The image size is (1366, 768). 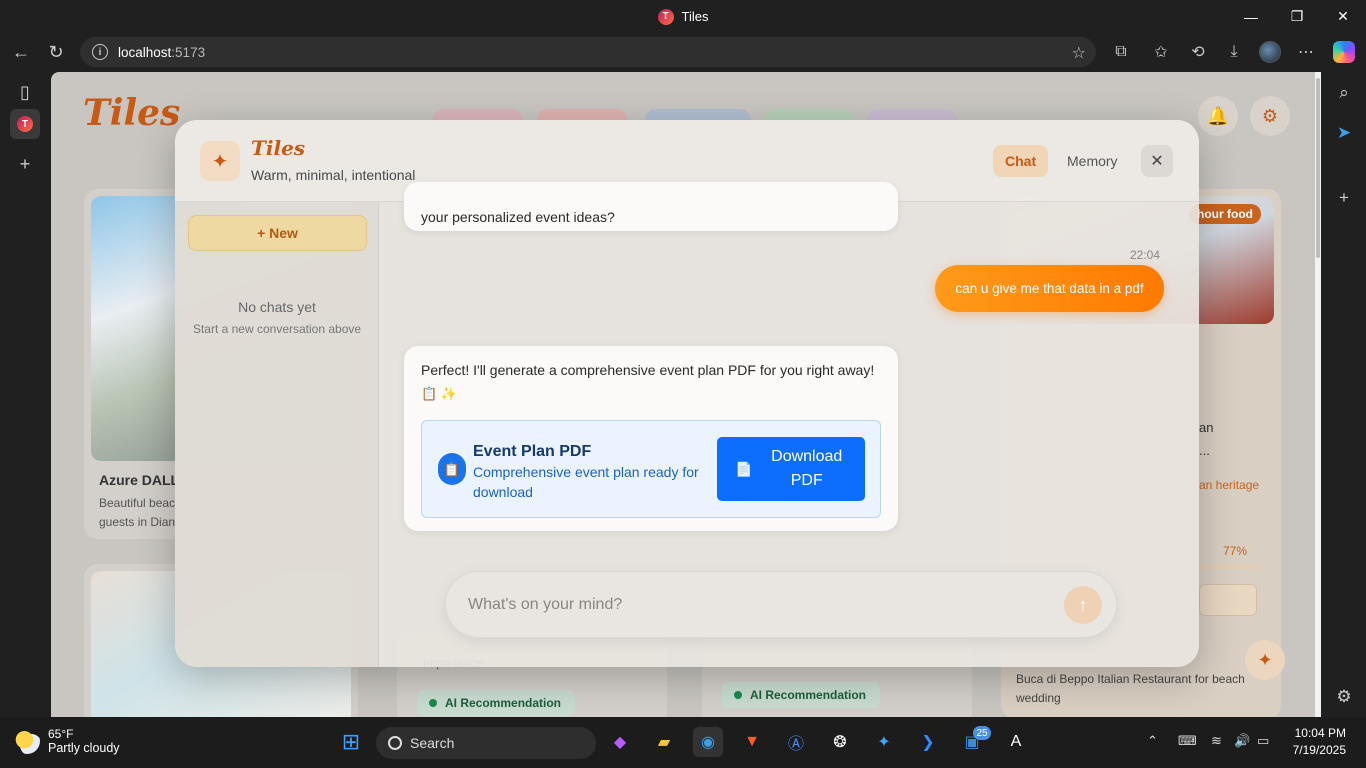 What do you see at coordinates (395, 743) in the screenshot?
I see `search-icon` at bounding box center [395, 743].